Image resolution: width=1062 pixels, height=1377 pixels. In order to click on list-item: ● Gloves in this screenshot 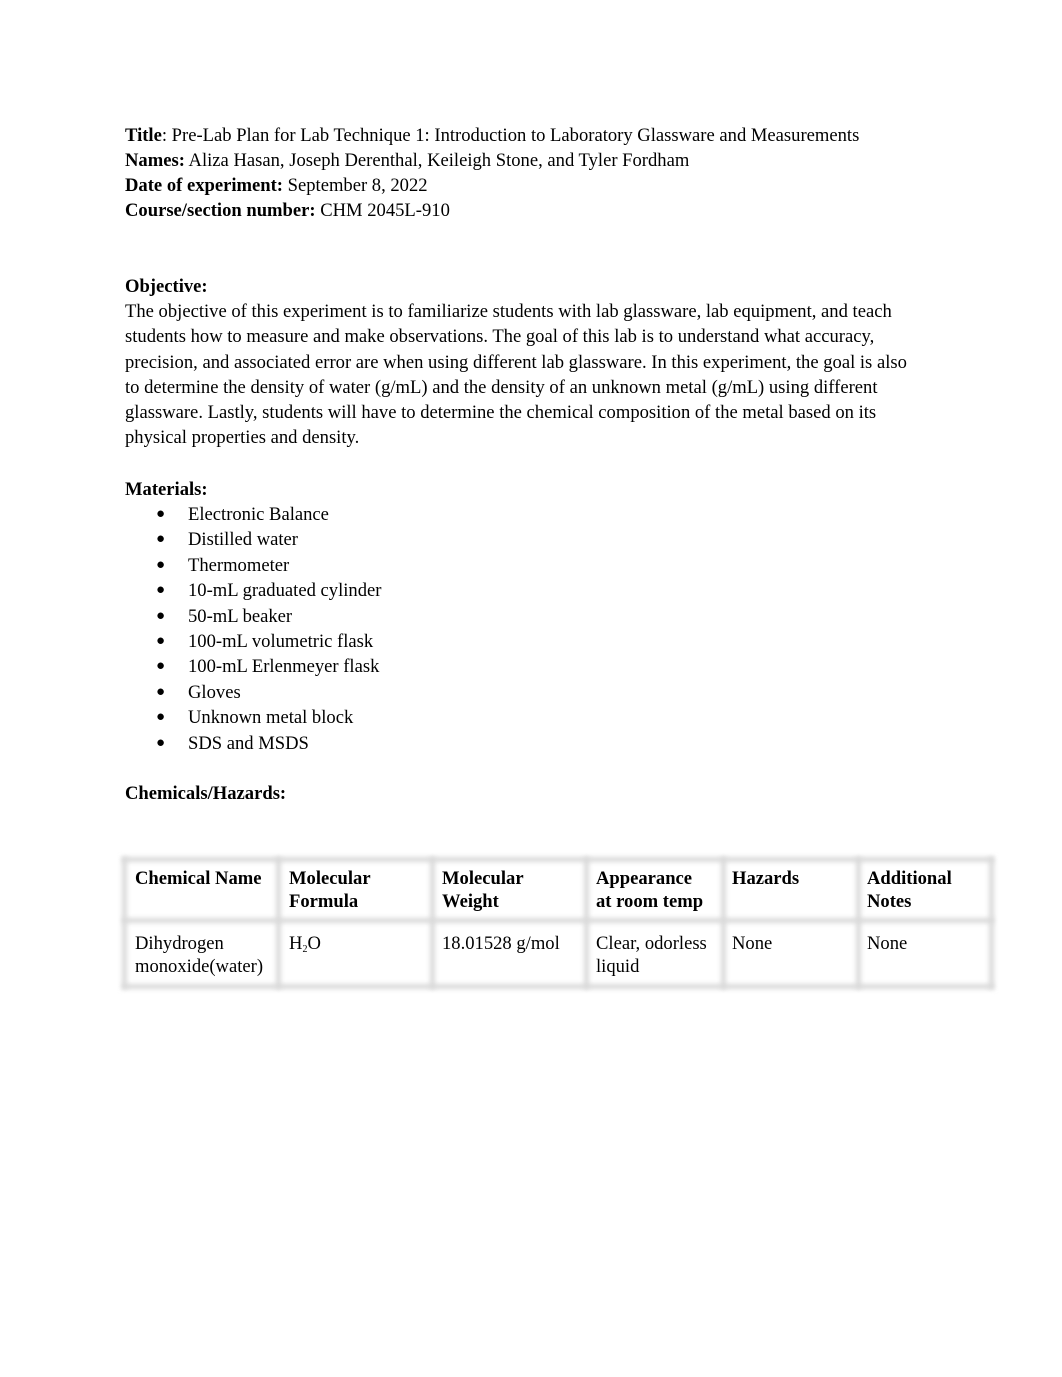, I will do `click(253, 692)`.